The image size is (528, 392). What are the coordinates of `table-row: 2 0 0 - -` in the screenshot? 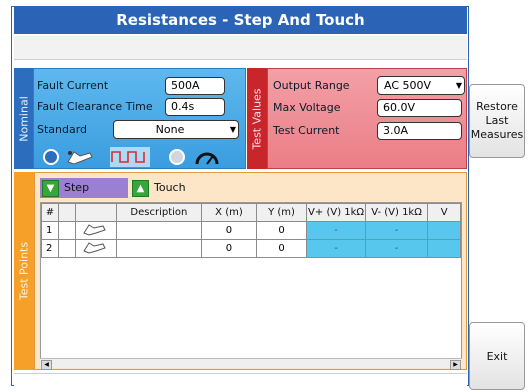 It's located at (251, 248).